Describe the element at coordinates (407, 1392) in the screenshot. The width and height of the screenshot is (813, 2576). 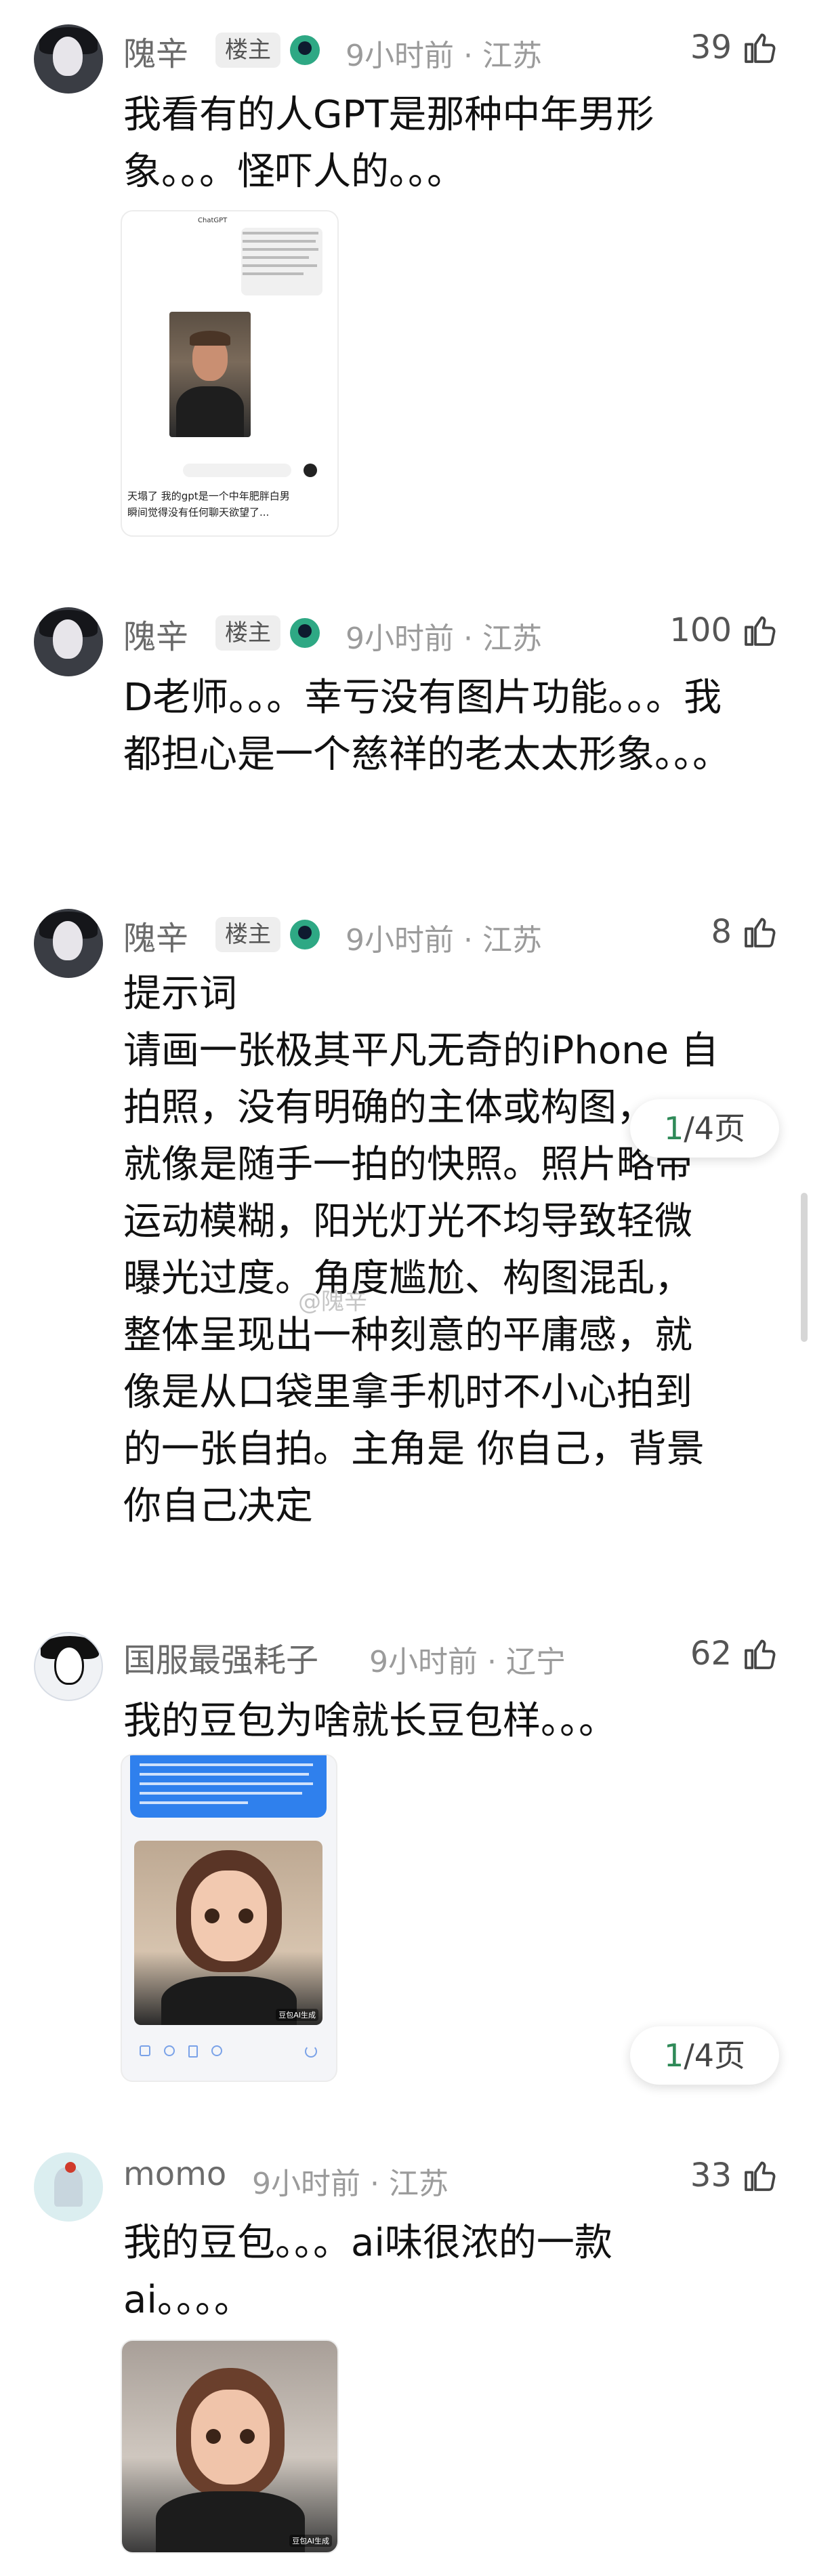
I see `text-line: 像是从口袋里拿手机时不小心拍到` at that location.